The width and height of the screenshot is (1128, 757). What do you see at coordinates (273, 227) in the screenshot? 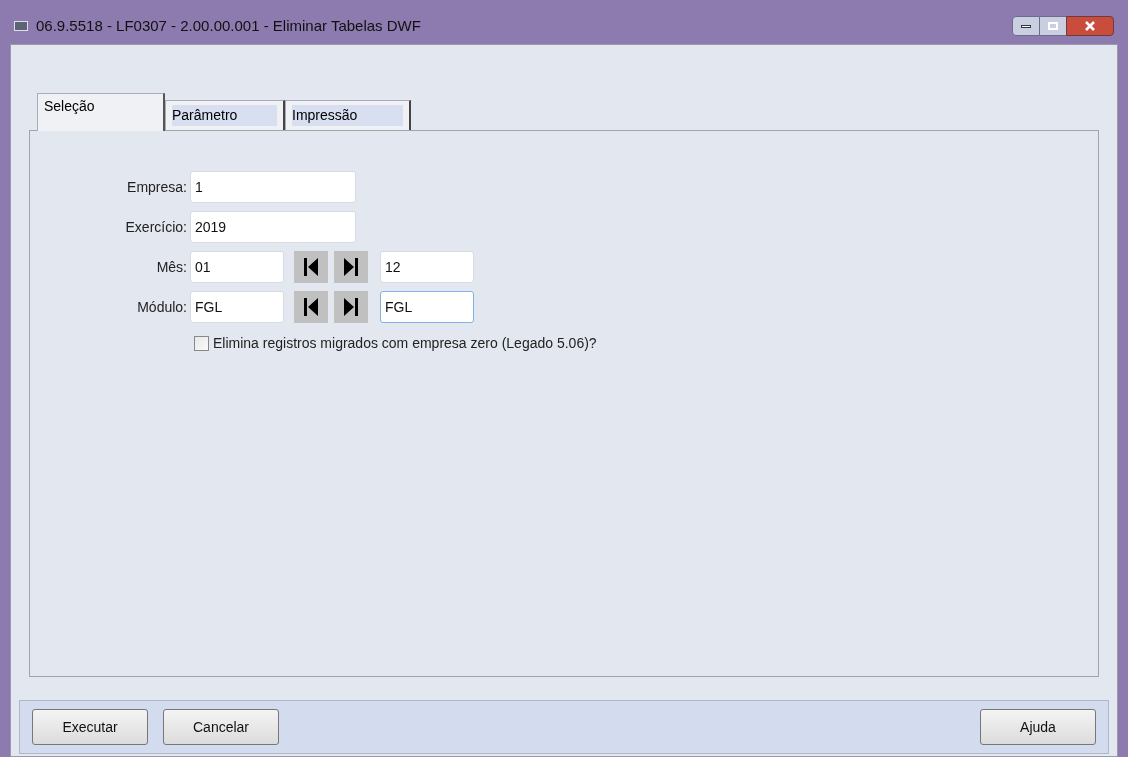
I see `input-field: 2019` at bounding box center [273, 227].